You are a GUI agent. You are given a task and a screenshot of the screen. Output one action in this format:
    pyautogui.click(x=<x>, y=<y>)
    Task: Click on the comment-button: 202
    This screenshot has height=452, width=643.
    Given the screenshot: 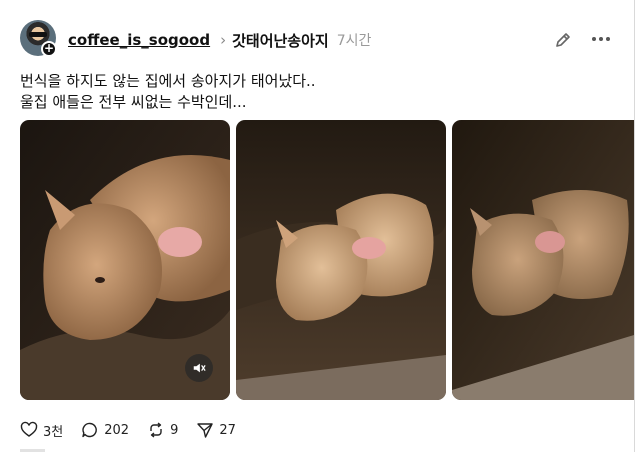 What is the action you would take?
    pyautogui.click(x=105, y=430)
    